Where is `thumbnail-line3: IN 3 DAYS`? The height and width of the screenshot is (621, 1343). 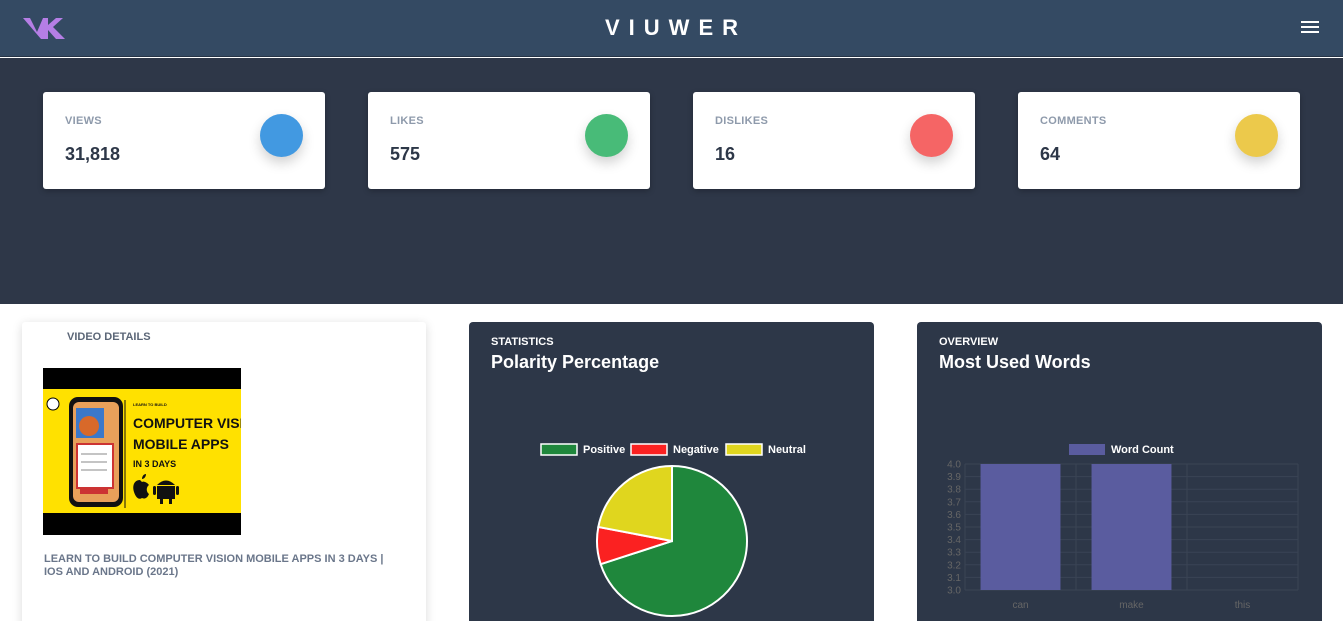
thumbnail-line3: IN 3 DAYS is located at coordinates (154, 464).